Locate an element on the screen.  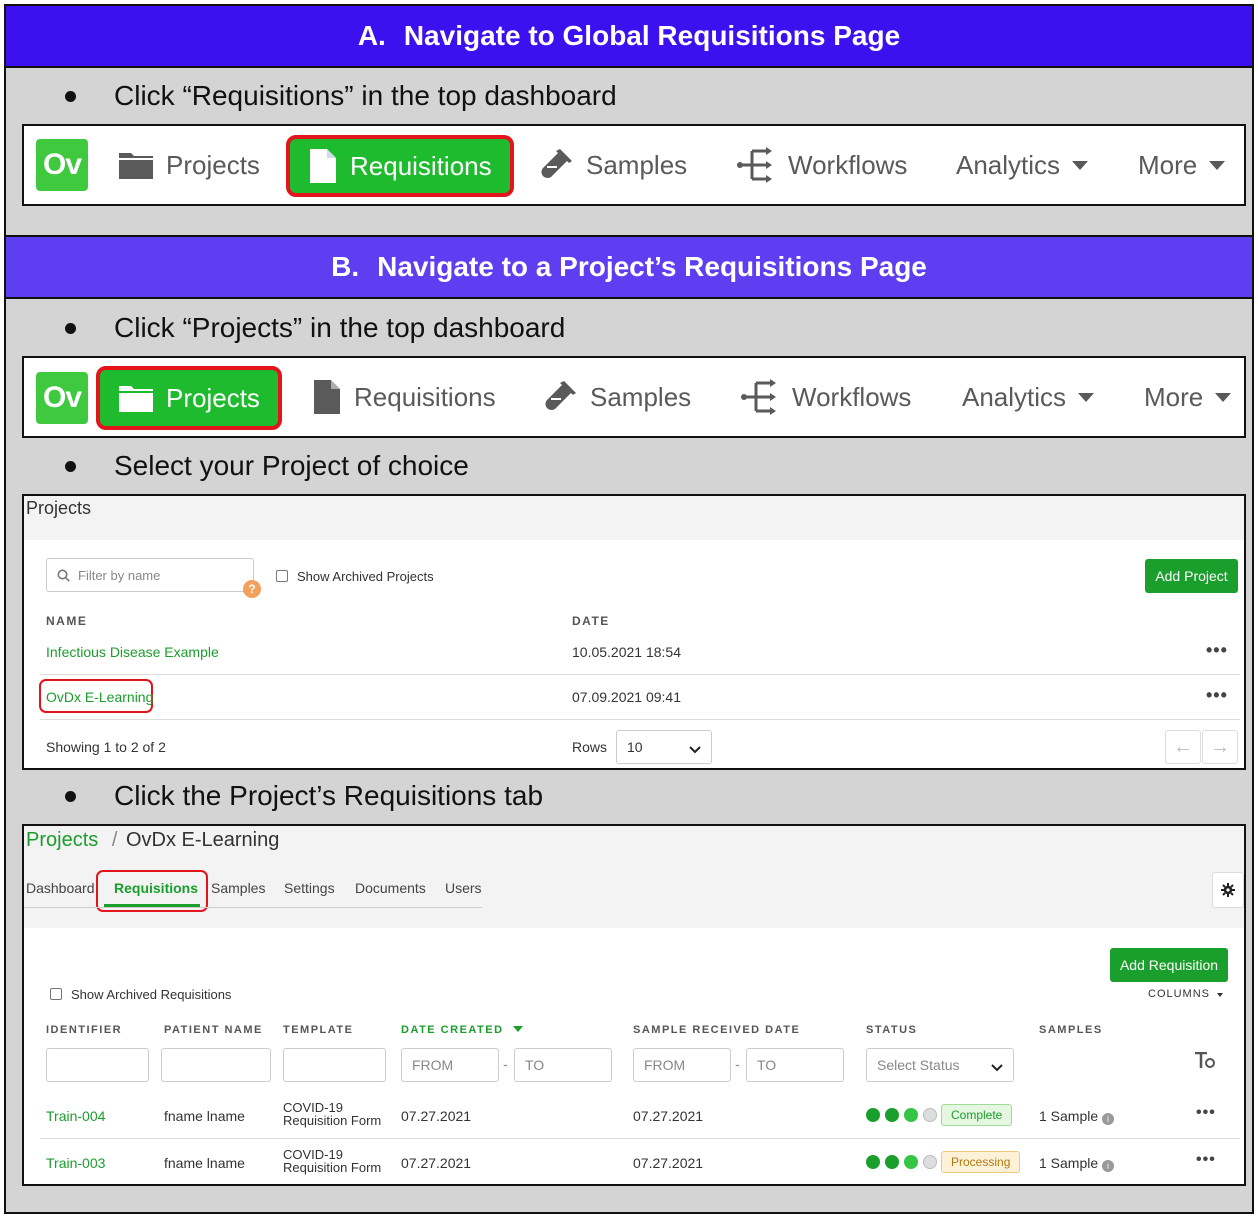
search-icon is located at coordinates (63, 575).